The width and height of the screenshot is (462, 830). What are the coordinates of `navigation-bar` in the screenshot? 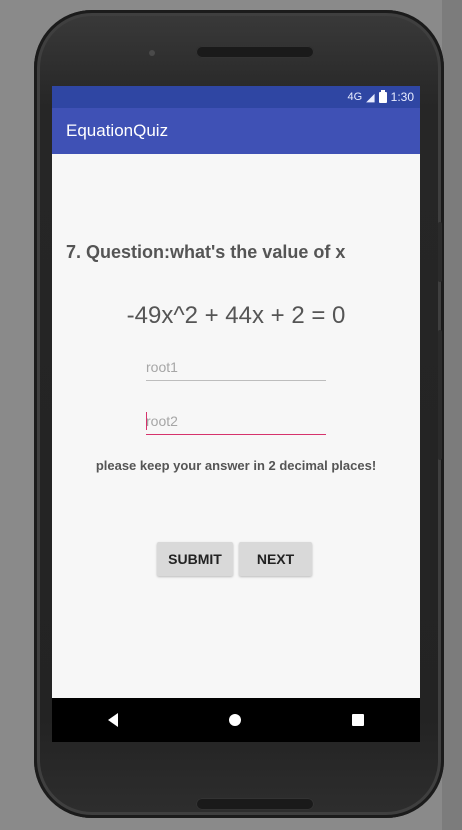 It's located at (236, 720).